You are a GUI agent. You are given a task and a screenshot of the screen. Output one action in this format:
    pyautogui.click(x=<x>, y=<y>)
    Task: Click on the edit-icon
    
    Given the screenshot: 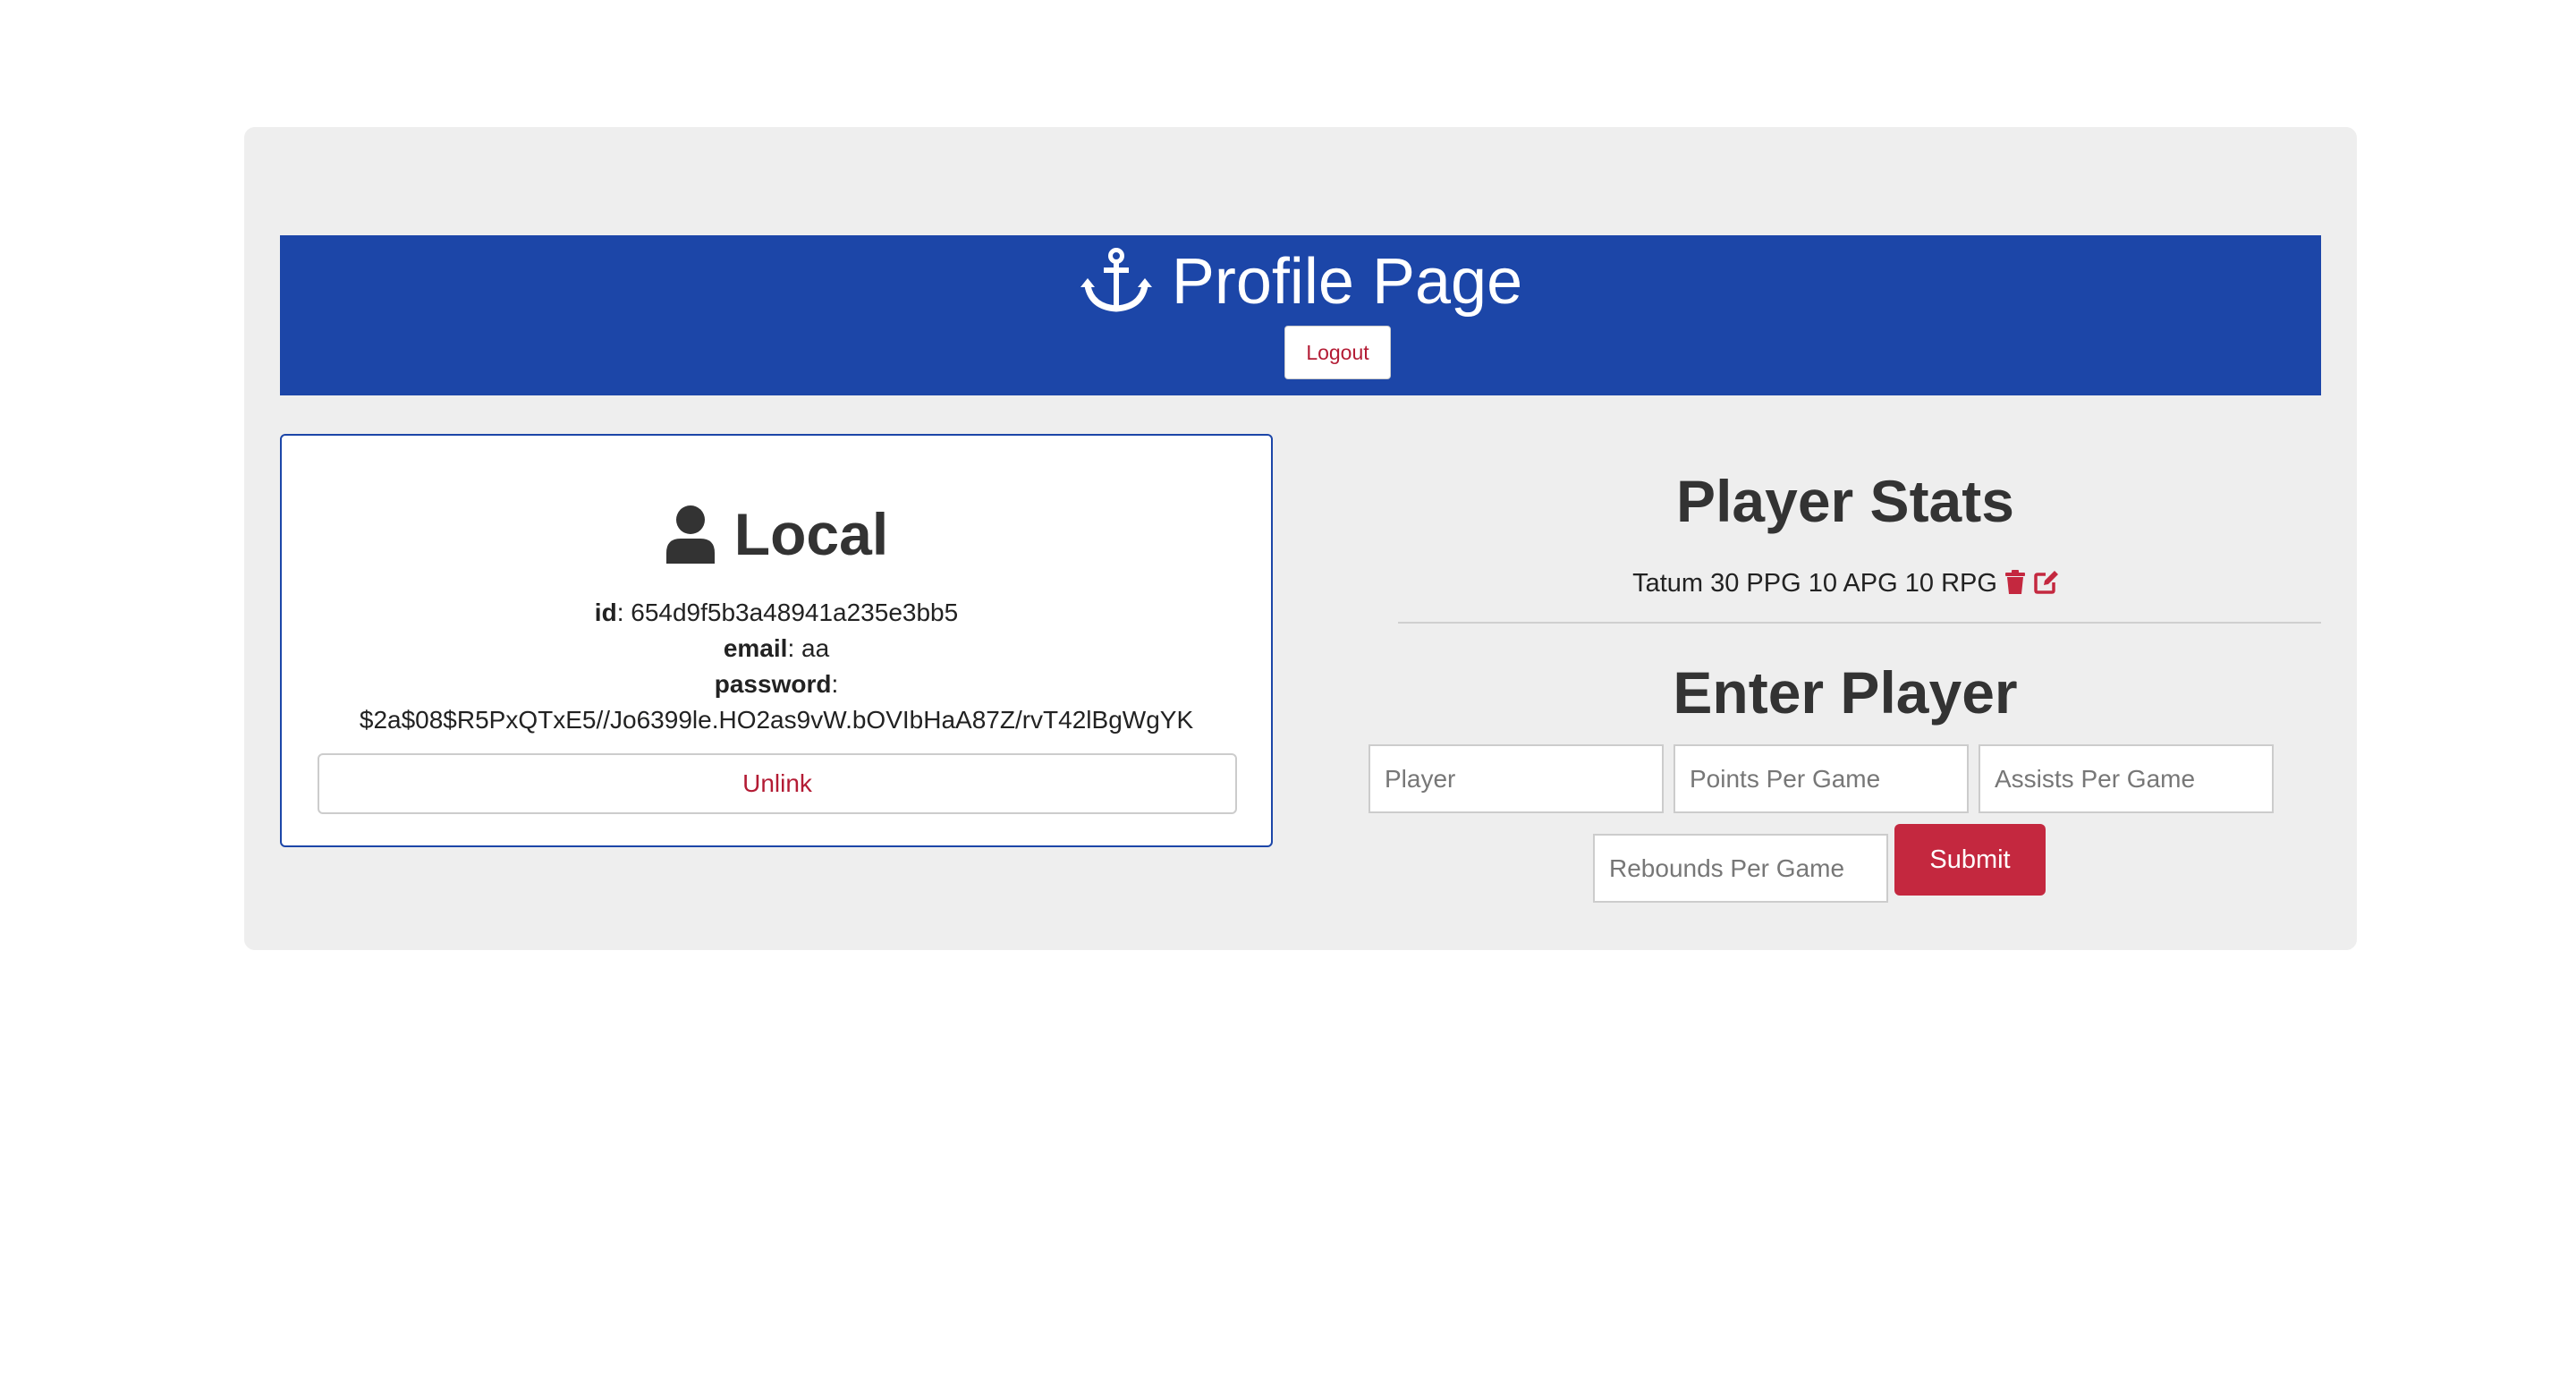 What is the action you would take?
    pyautogui.click(x=2045, y=587)
    